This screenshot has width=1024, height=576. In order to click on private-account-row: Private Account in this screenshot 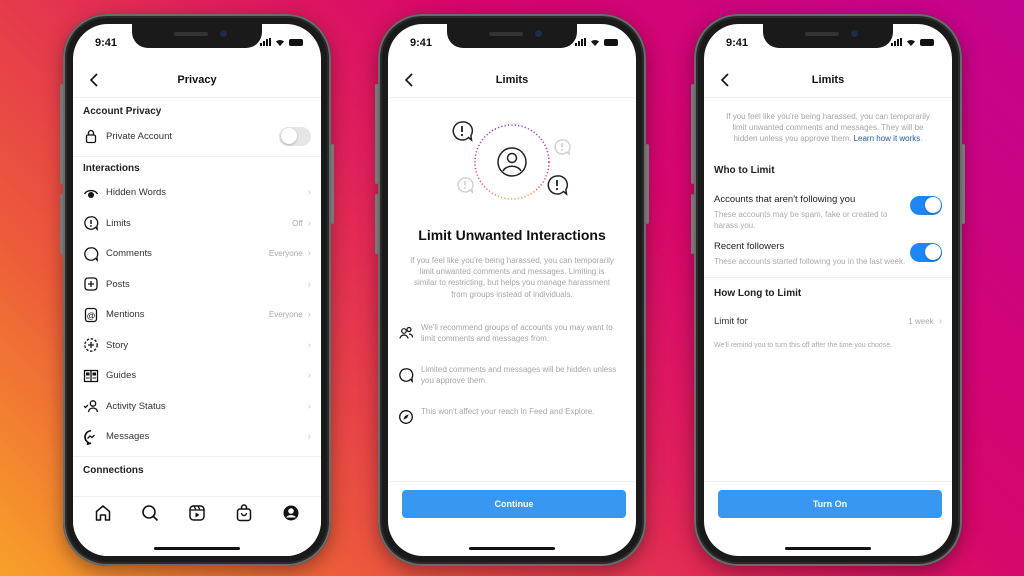, I will do `click(197, 136)`.